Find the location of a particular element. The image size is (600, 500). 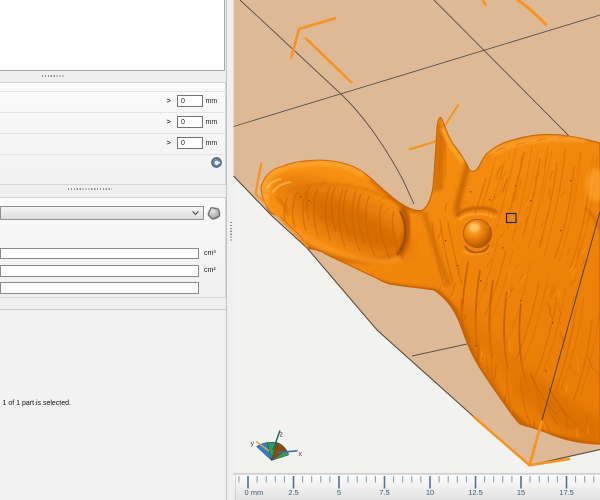

svg-text: 10 is located at coordinates (430, 492).